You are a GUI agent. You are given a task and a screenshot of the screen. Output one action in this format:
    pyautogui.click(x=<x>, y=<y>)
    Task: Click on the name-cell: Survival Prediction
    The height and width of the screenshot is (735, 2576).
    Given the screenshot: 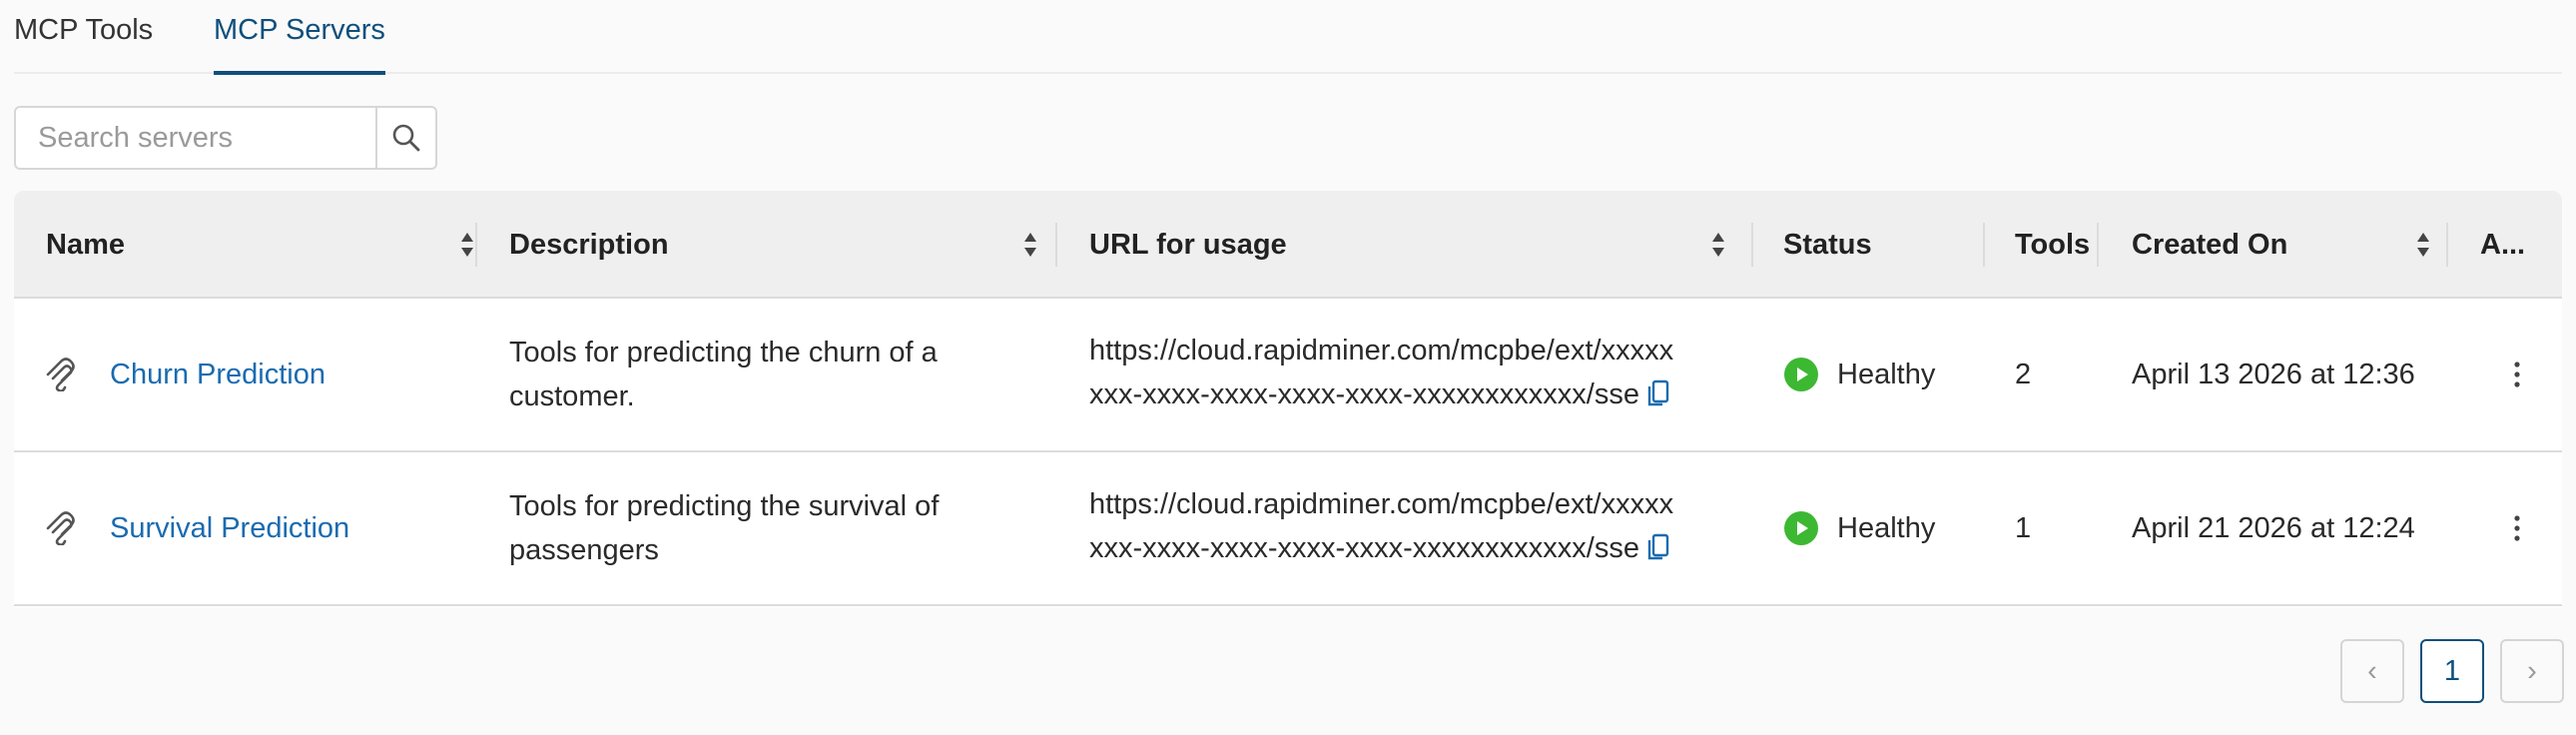 What is the action you would take?
    pyautogui.click(x=290, y=528)
    